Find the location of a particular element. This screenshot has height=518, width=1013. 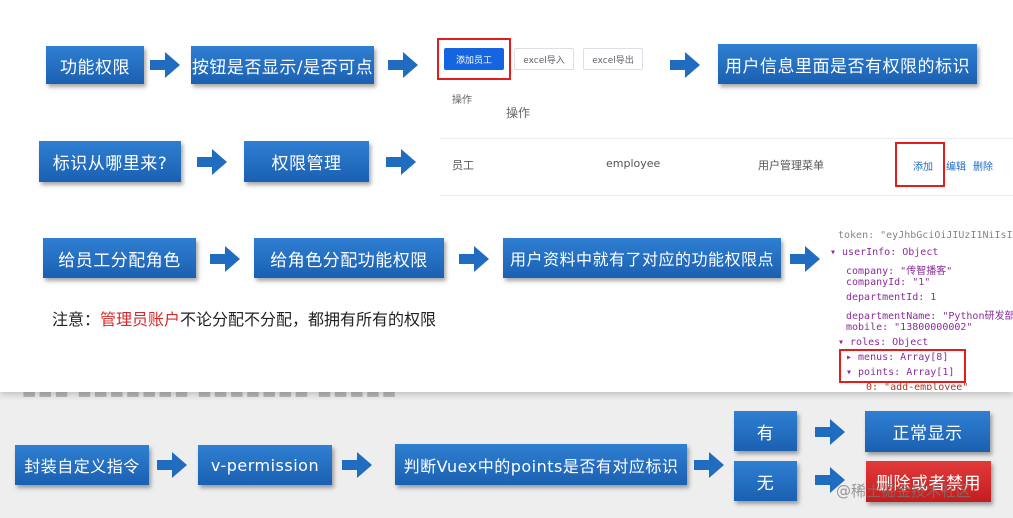

no-flag-box: 无 is located at coordinates (765, 481).